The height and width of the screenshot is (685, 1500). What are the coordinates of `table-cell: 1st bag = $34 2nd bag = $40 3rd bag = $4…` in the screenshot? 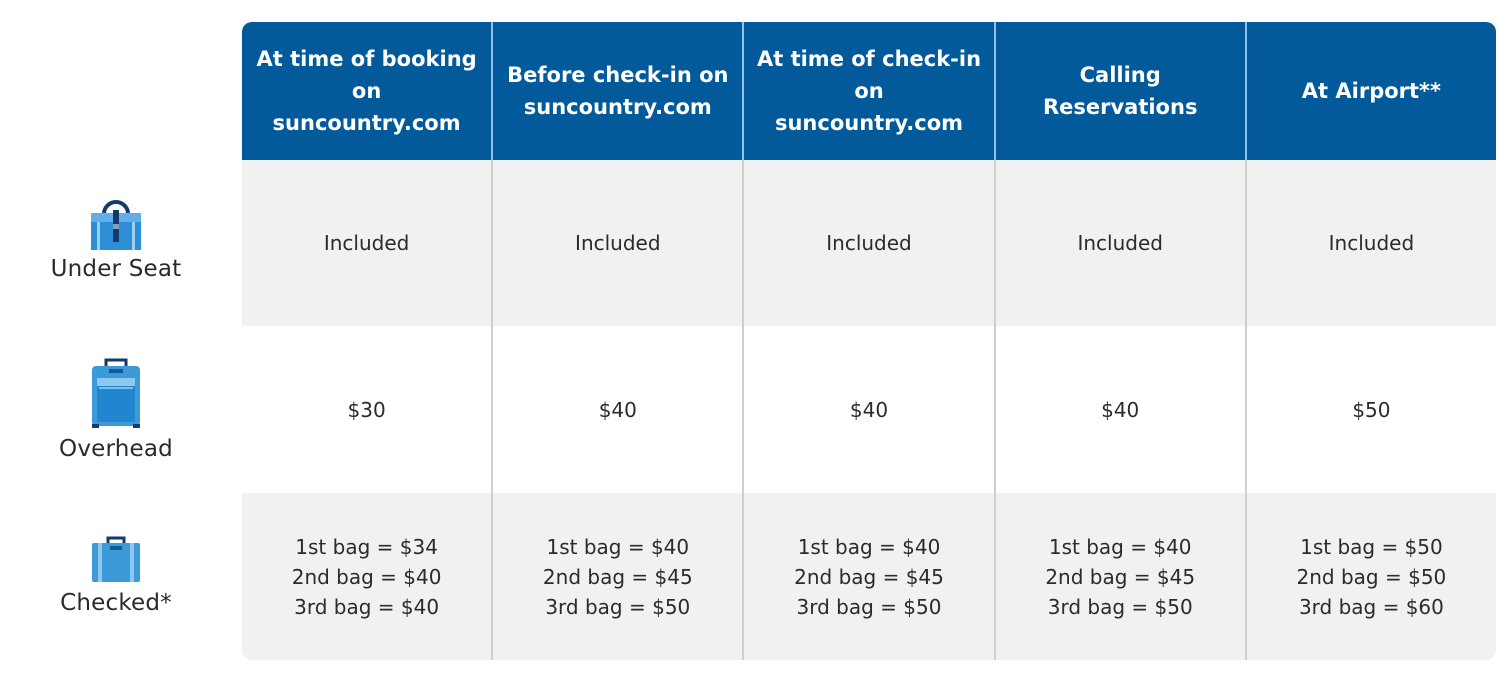 It's located at (366, 576).